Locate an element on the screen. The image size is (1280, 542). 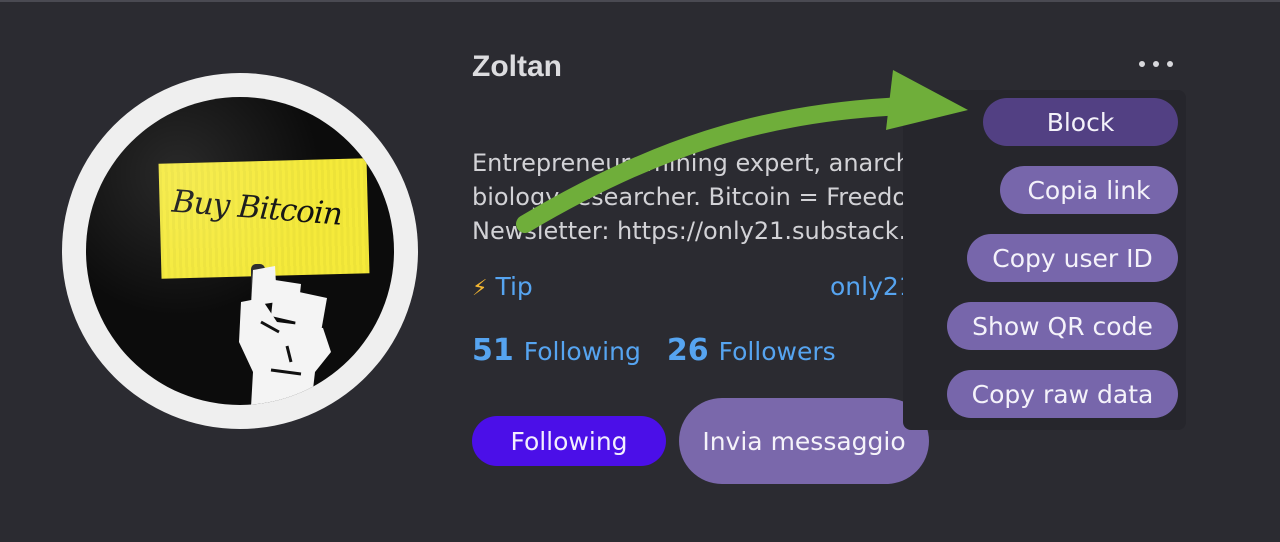
window-top-border is located at coordinates (640, 1).